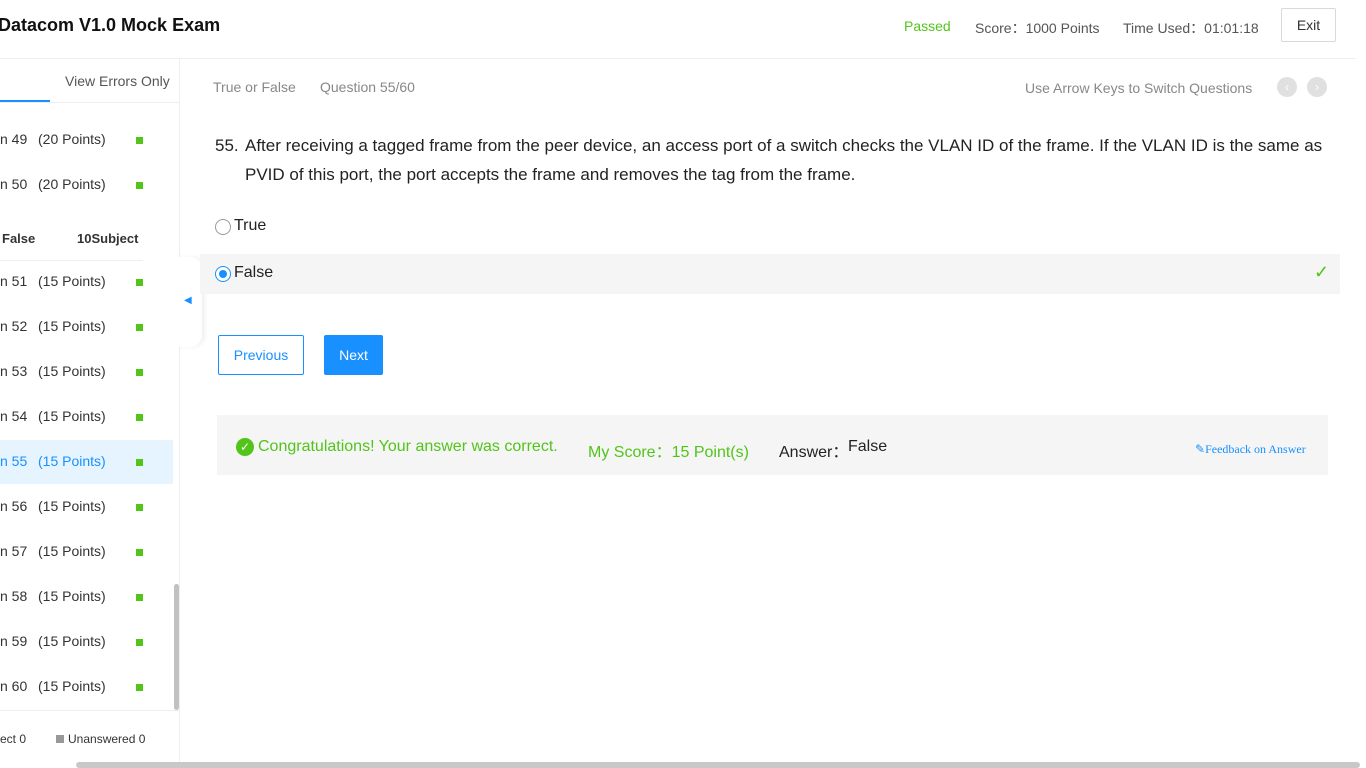 Image resolution: width=1366 pixels, height=768 pixels. I want to click on question-item-58: n 58 (15 Points), so click(86, 597).